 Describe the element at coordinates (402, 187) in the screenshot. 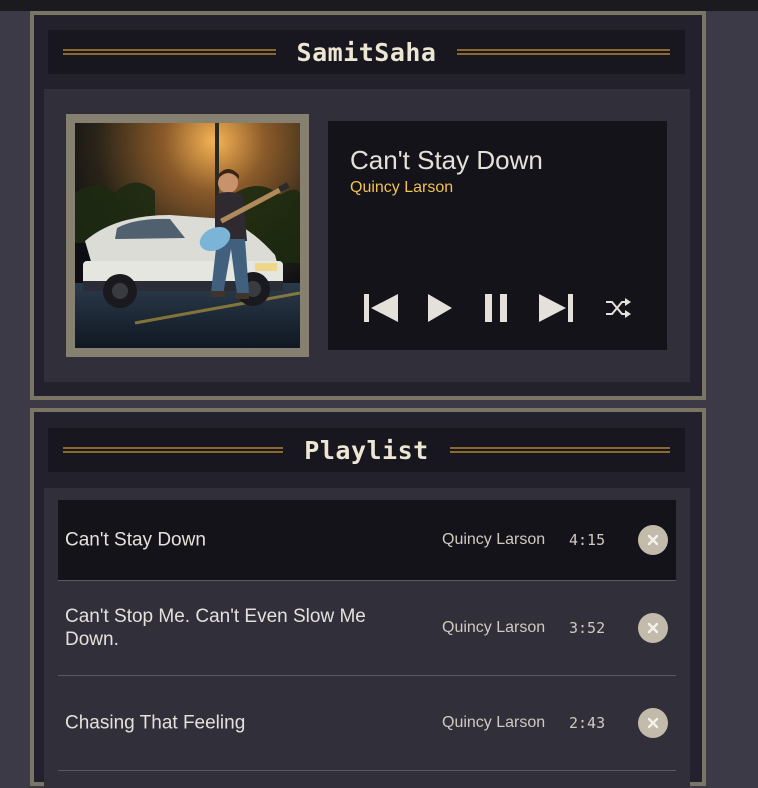

I see `now-playing-artist: Quincy Larson` at that location.